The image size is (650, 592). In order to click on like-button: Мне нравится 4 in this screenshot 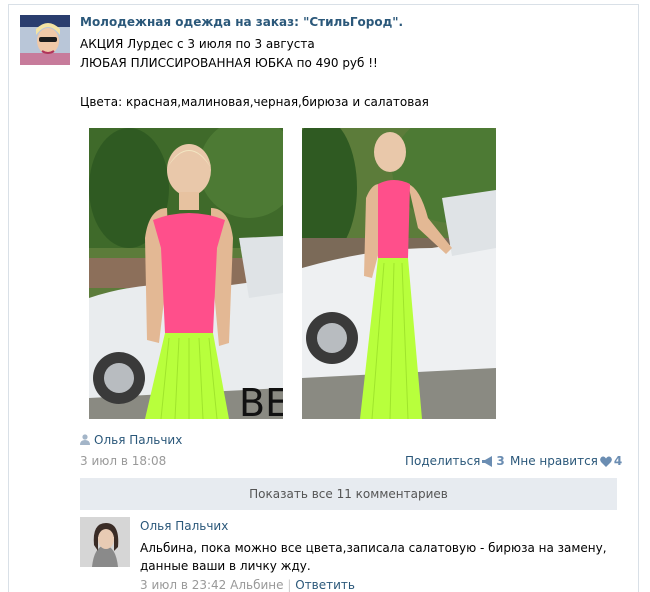, I will do `click(566, 461)`.